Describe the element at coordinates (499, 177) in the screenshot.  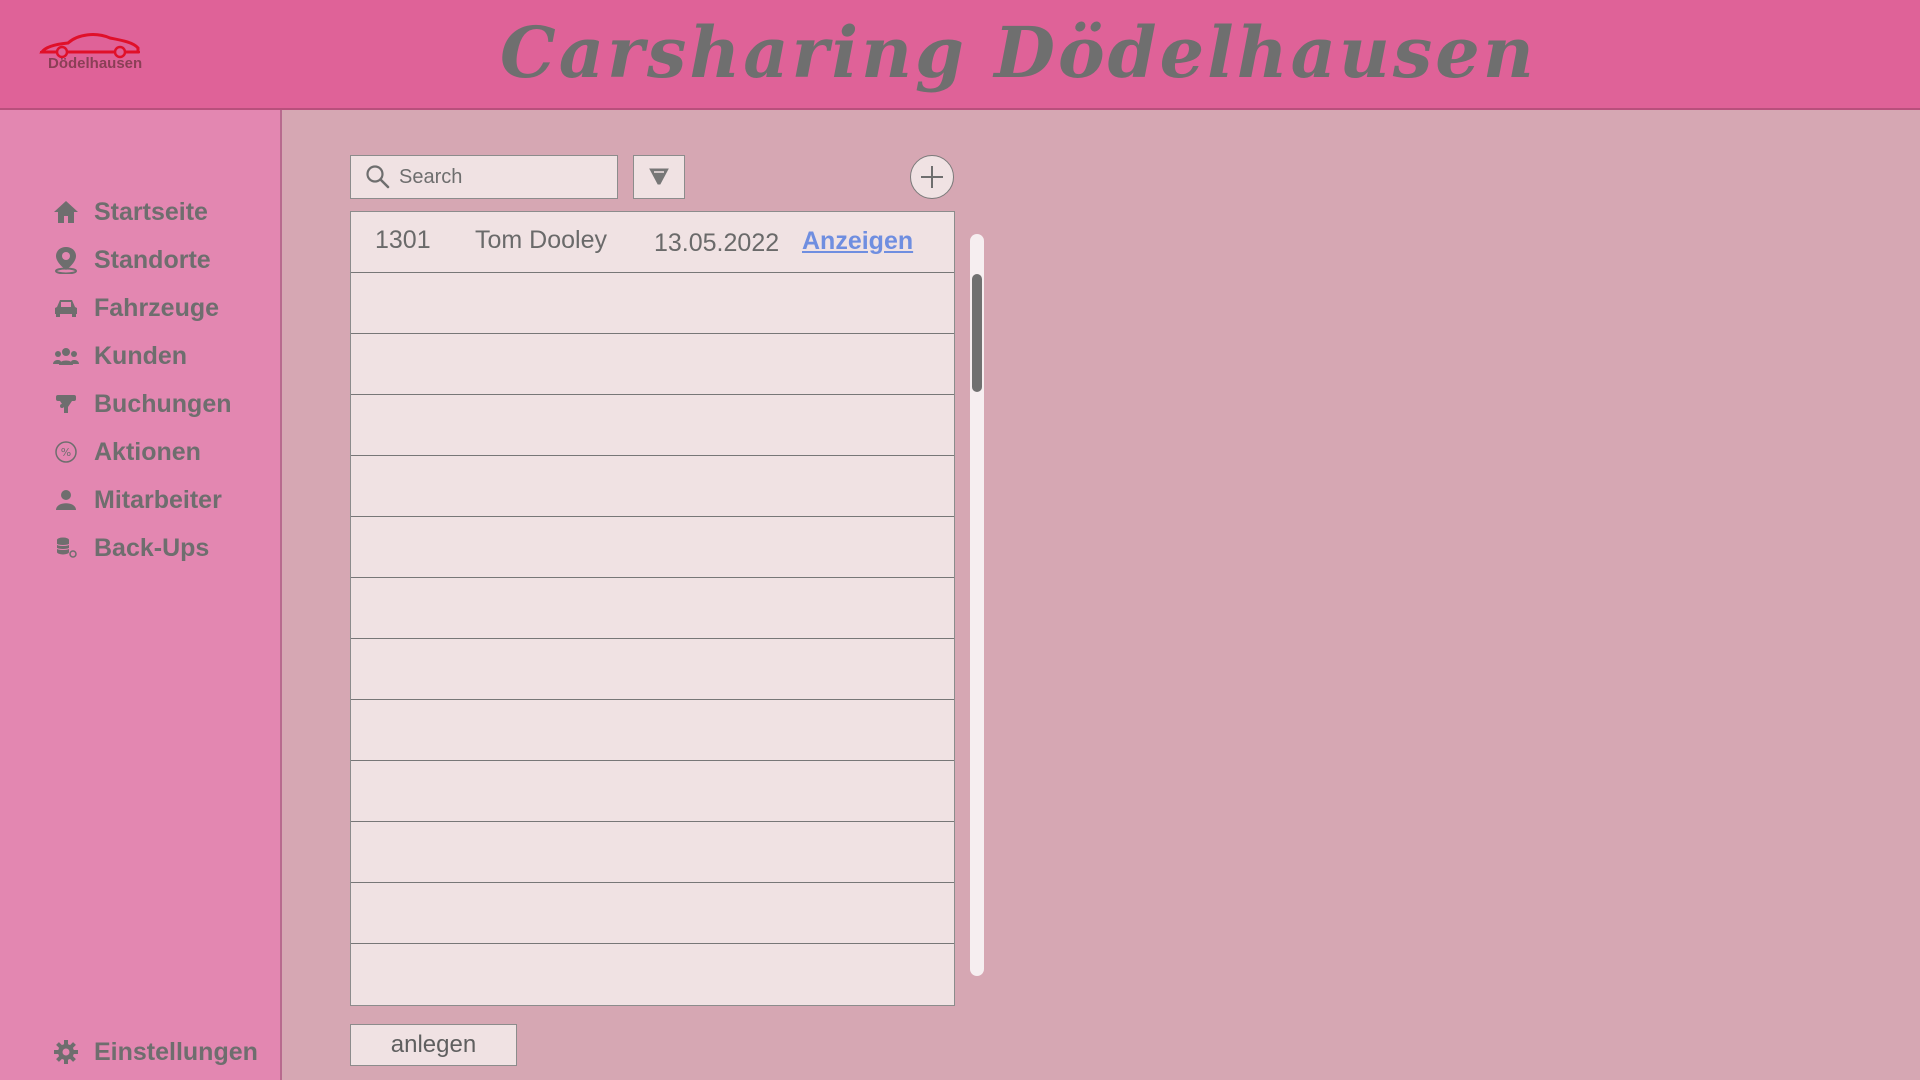
I see `search-input` at that location.